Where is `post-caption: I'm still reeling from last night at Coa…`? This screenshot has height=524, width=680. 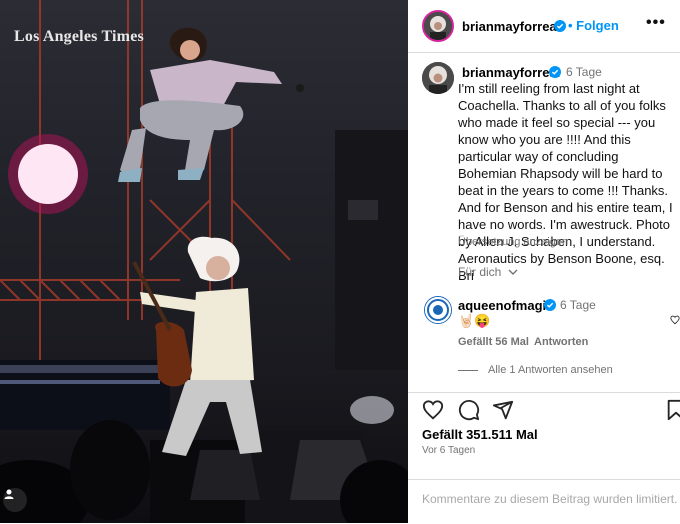 post-caption: I'm still reeling from last night at Coa… is located at coordinates (565, 182).